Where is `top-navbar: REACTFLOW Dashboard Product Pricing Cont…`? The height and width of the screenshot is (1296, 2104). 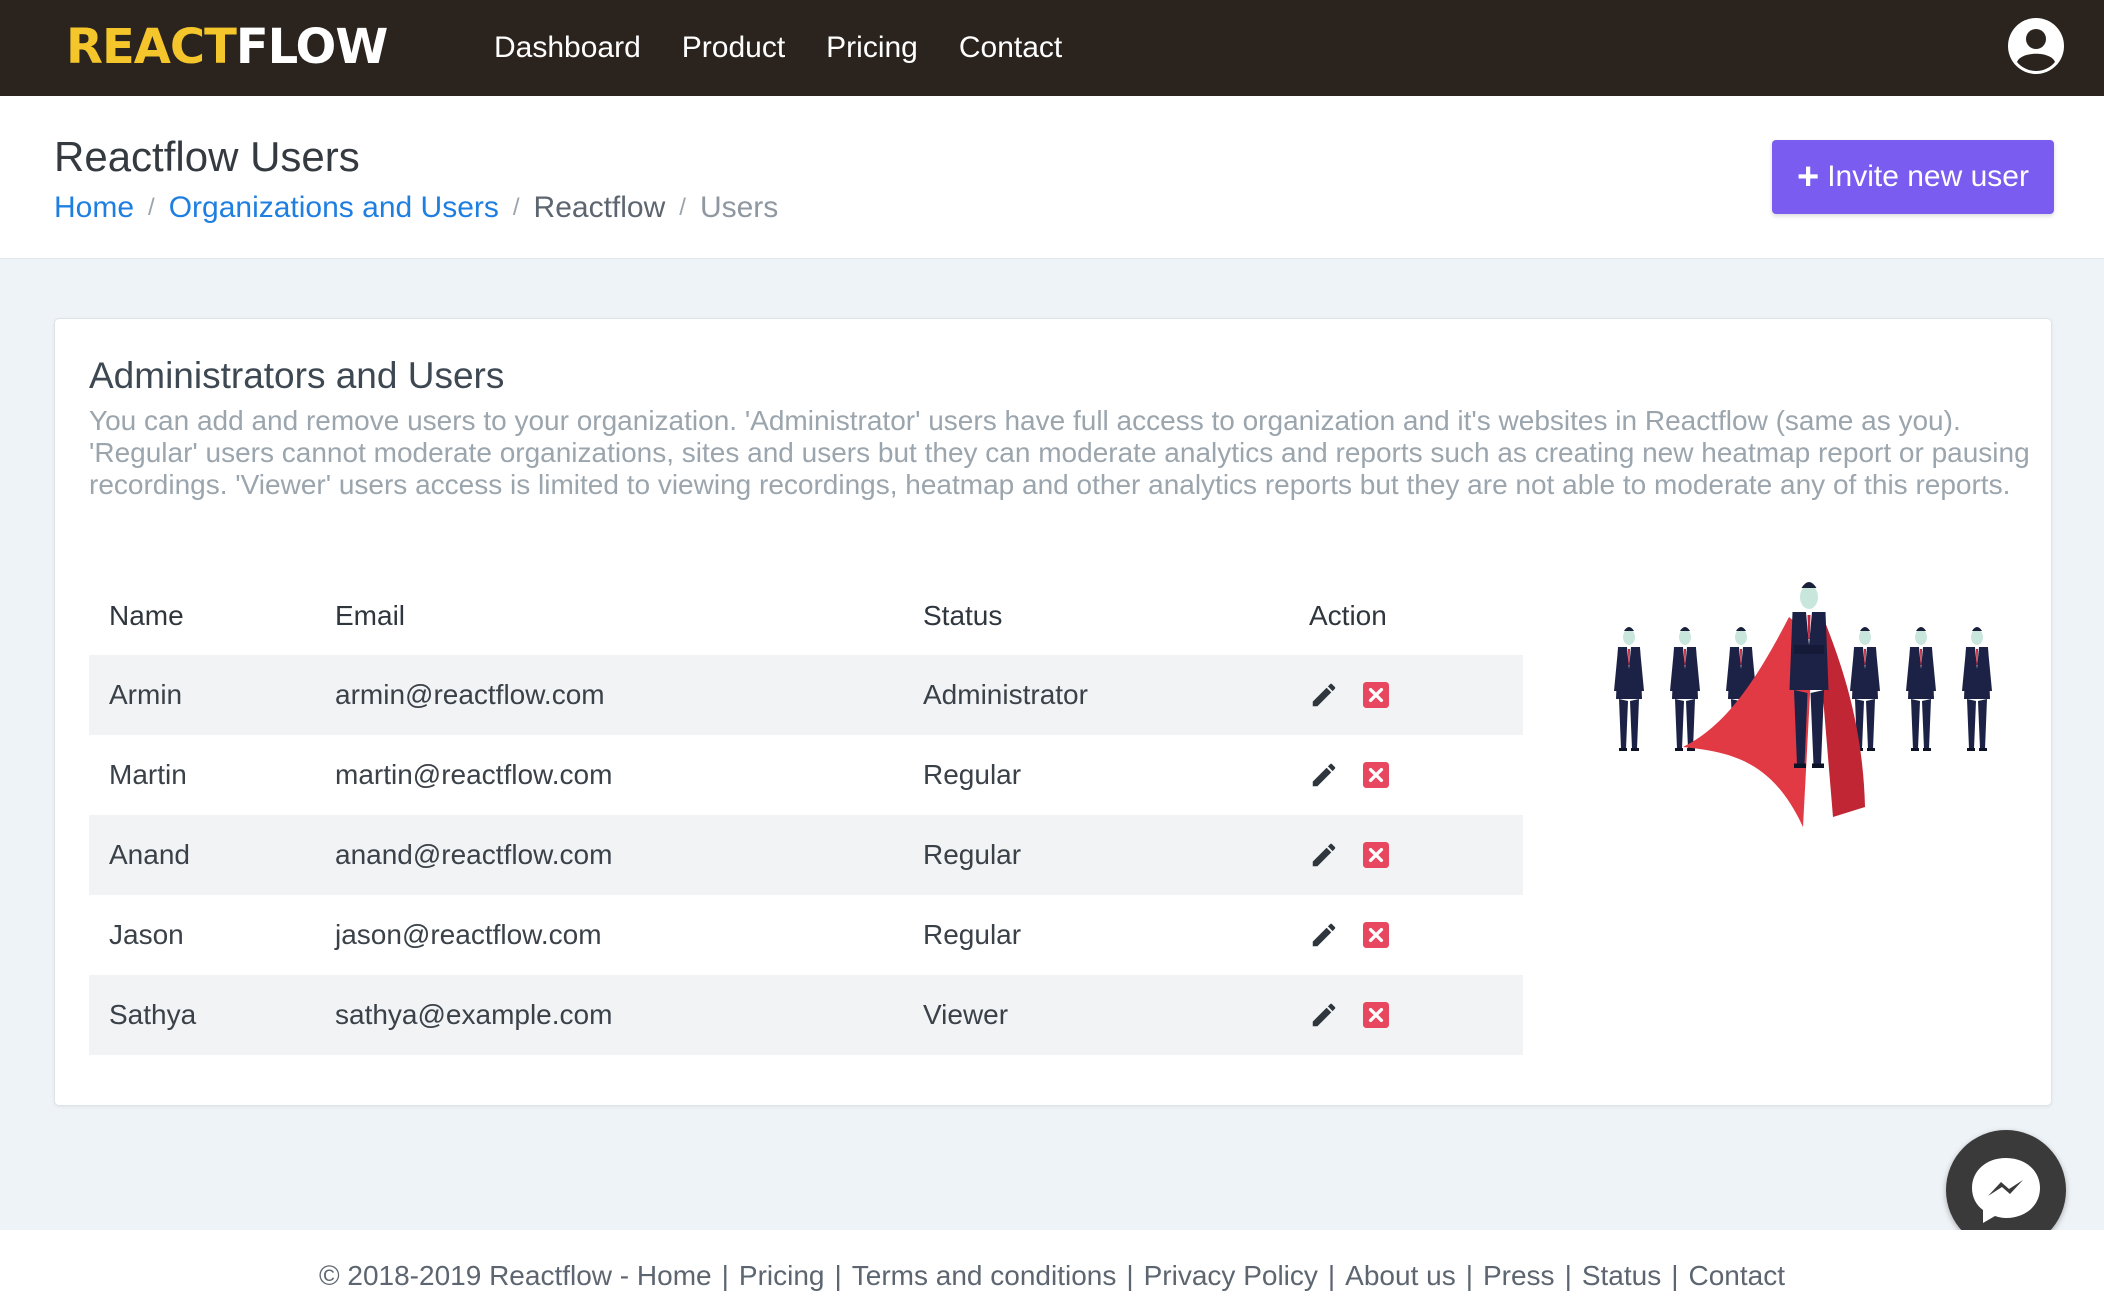
top-navbar: REACTFLOW Dashboard Product Pricing Cont… is located at coordinates (1052, 48).